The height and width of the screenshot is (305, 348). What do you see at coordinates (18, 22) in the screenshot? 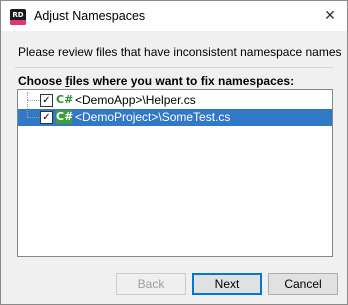
I see `app-icon-stripe` at bounding box center [18, 22].